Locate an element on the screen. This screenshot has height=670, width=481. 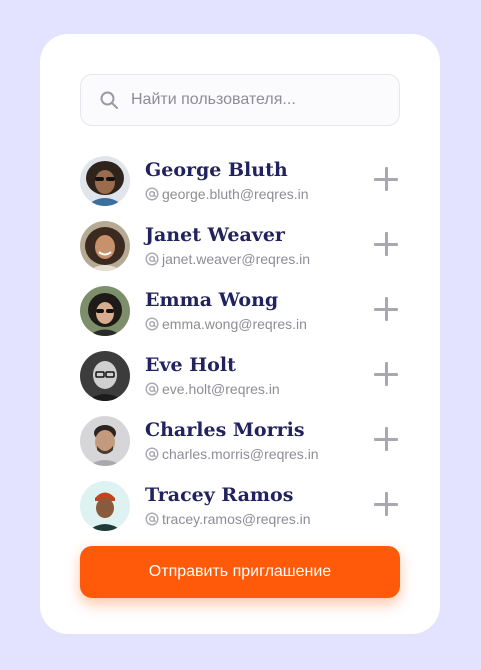
search-icon is located at coordinates (109, 100).